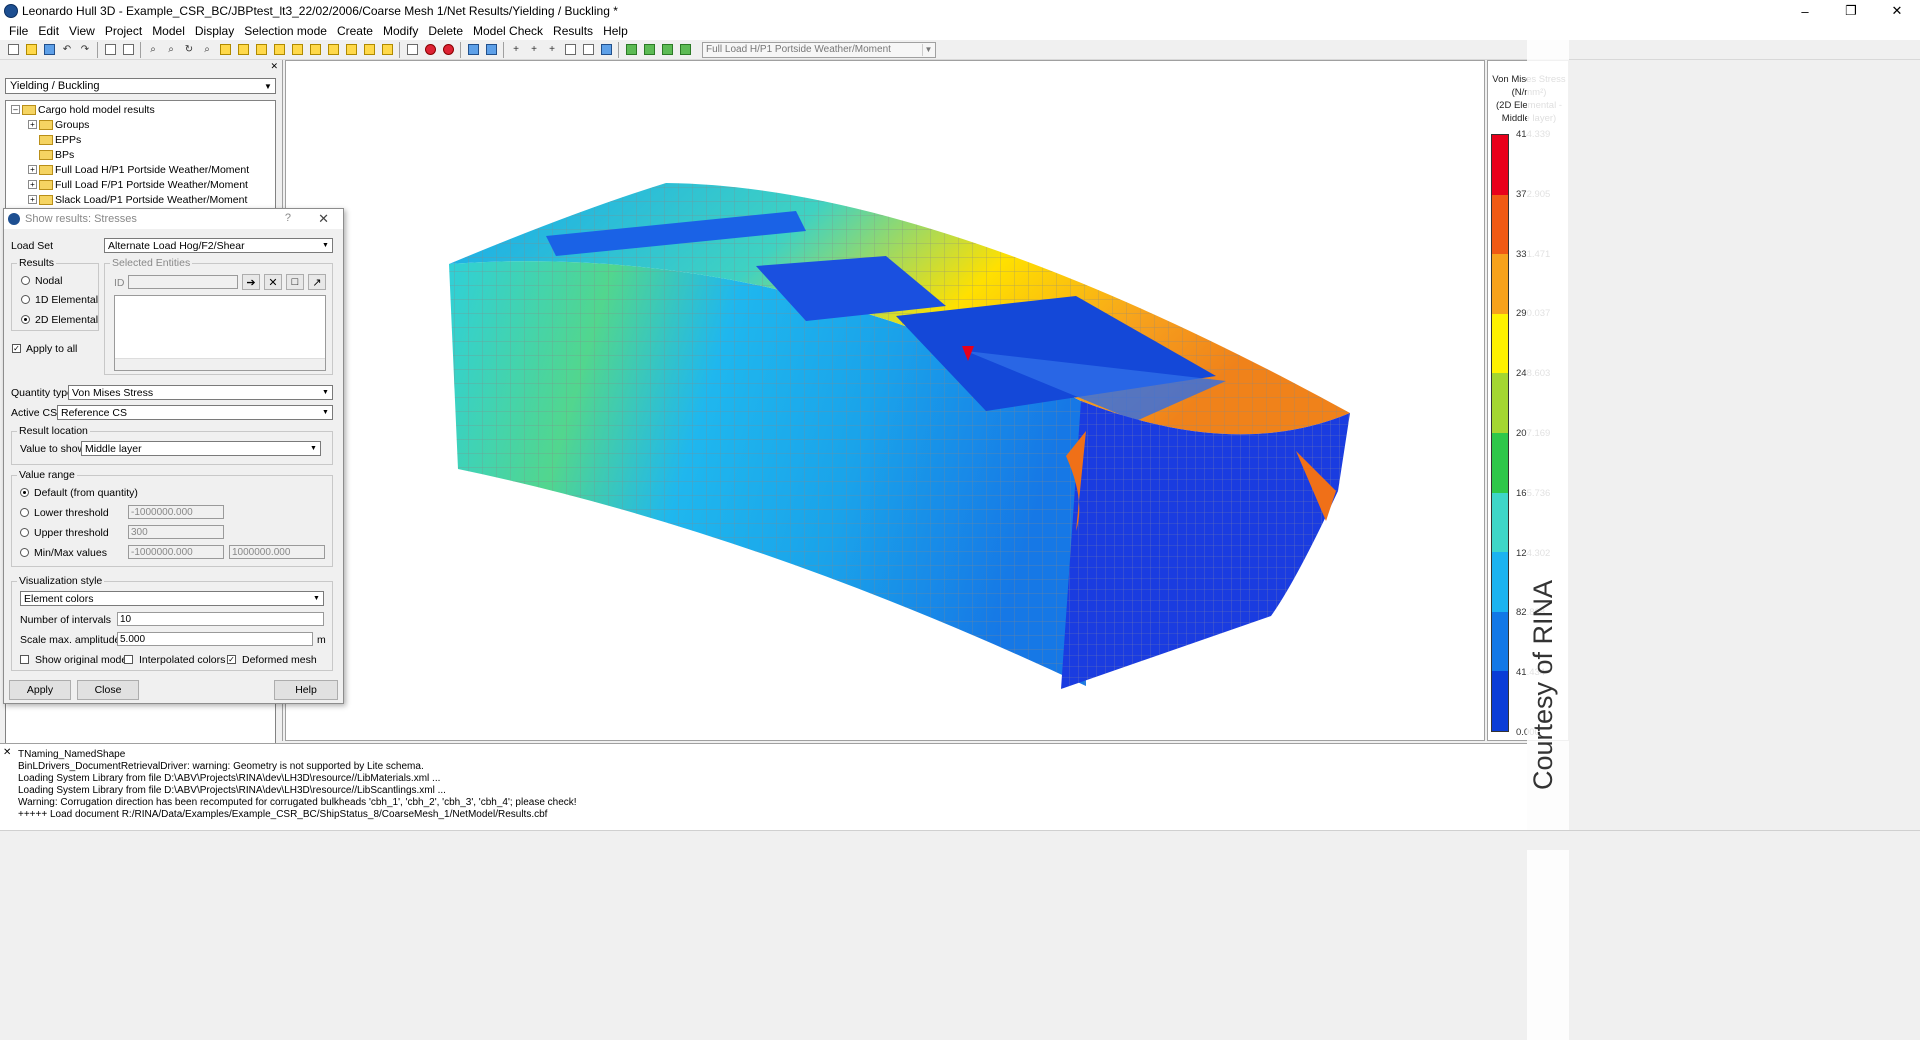 This screenshot has height=1040, width=1920. Describe the element at coordinates (588, 50) in the screenshot. I see `select-solid-icon` at that location.